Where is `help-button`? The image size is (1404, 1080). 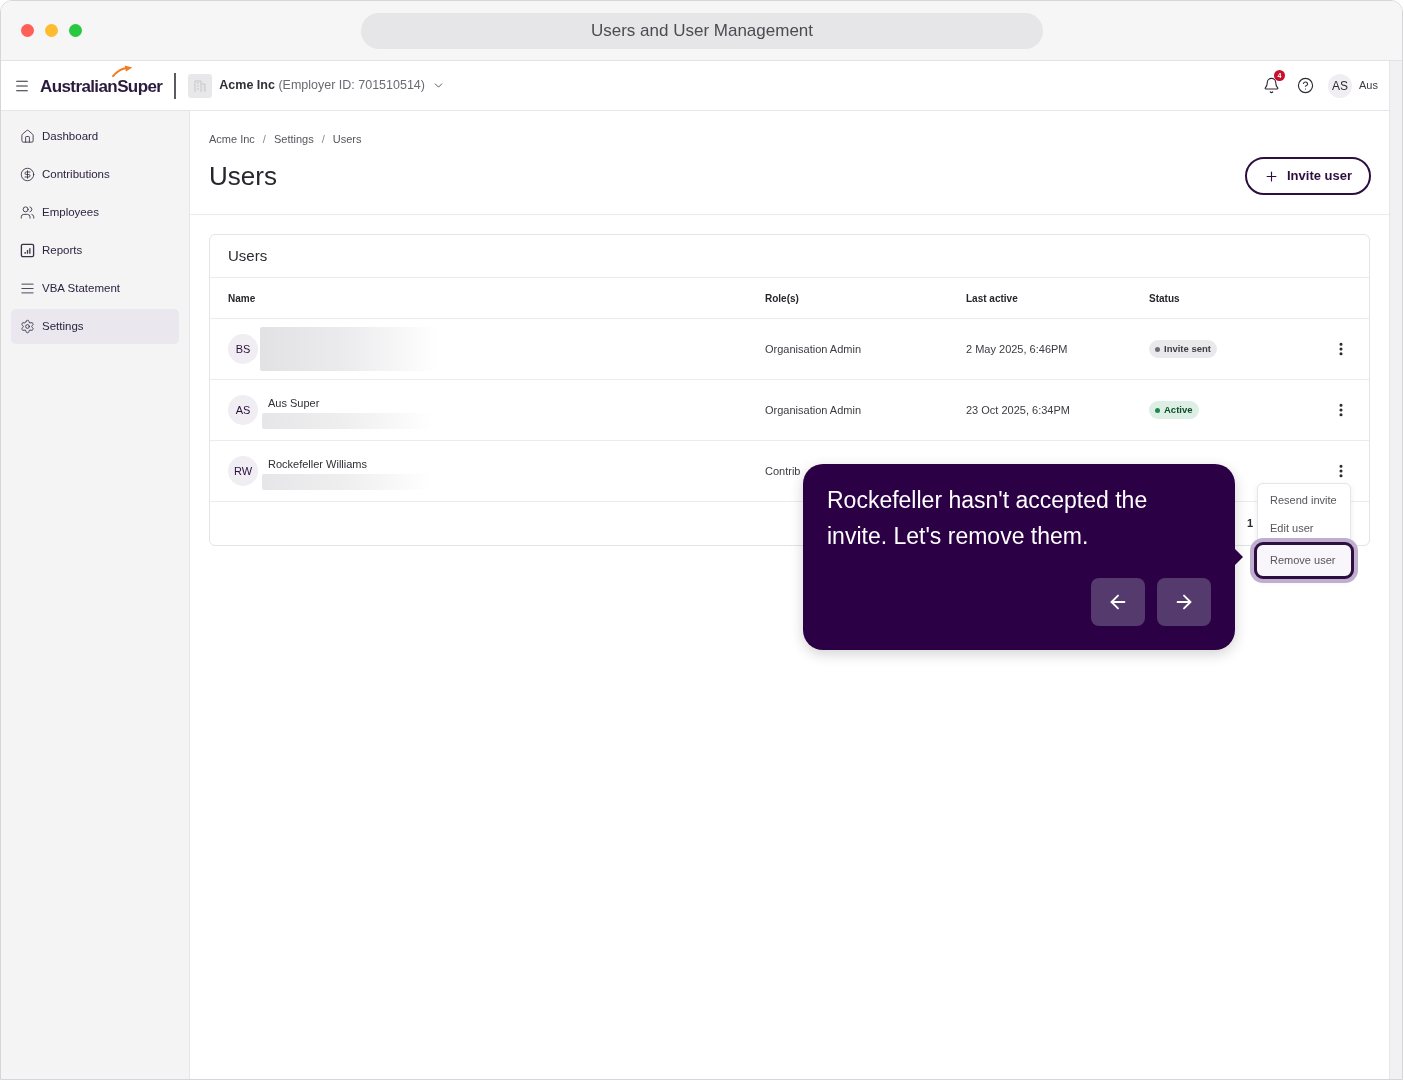
help-button is located at coordinates (1305, 85).